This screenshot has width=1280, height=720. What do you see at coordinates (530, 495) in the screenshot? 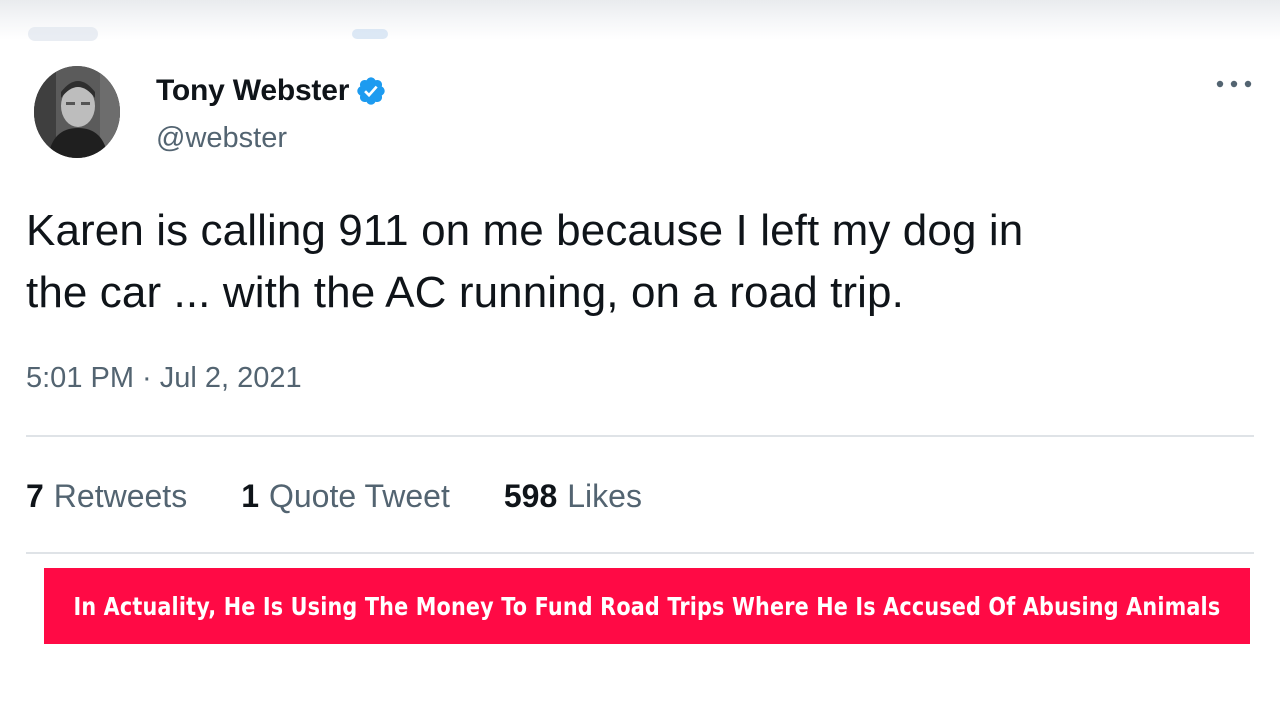
I see `likes-count: 598` at bounding box center [530, 495].